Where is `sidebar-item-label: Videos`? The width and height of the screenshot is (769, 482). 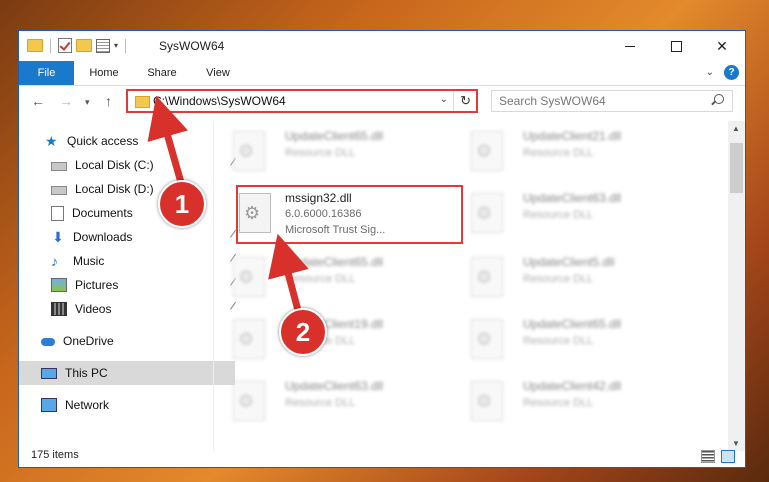
sidebar-item-label: Videos is located at coordinates (93, 309).